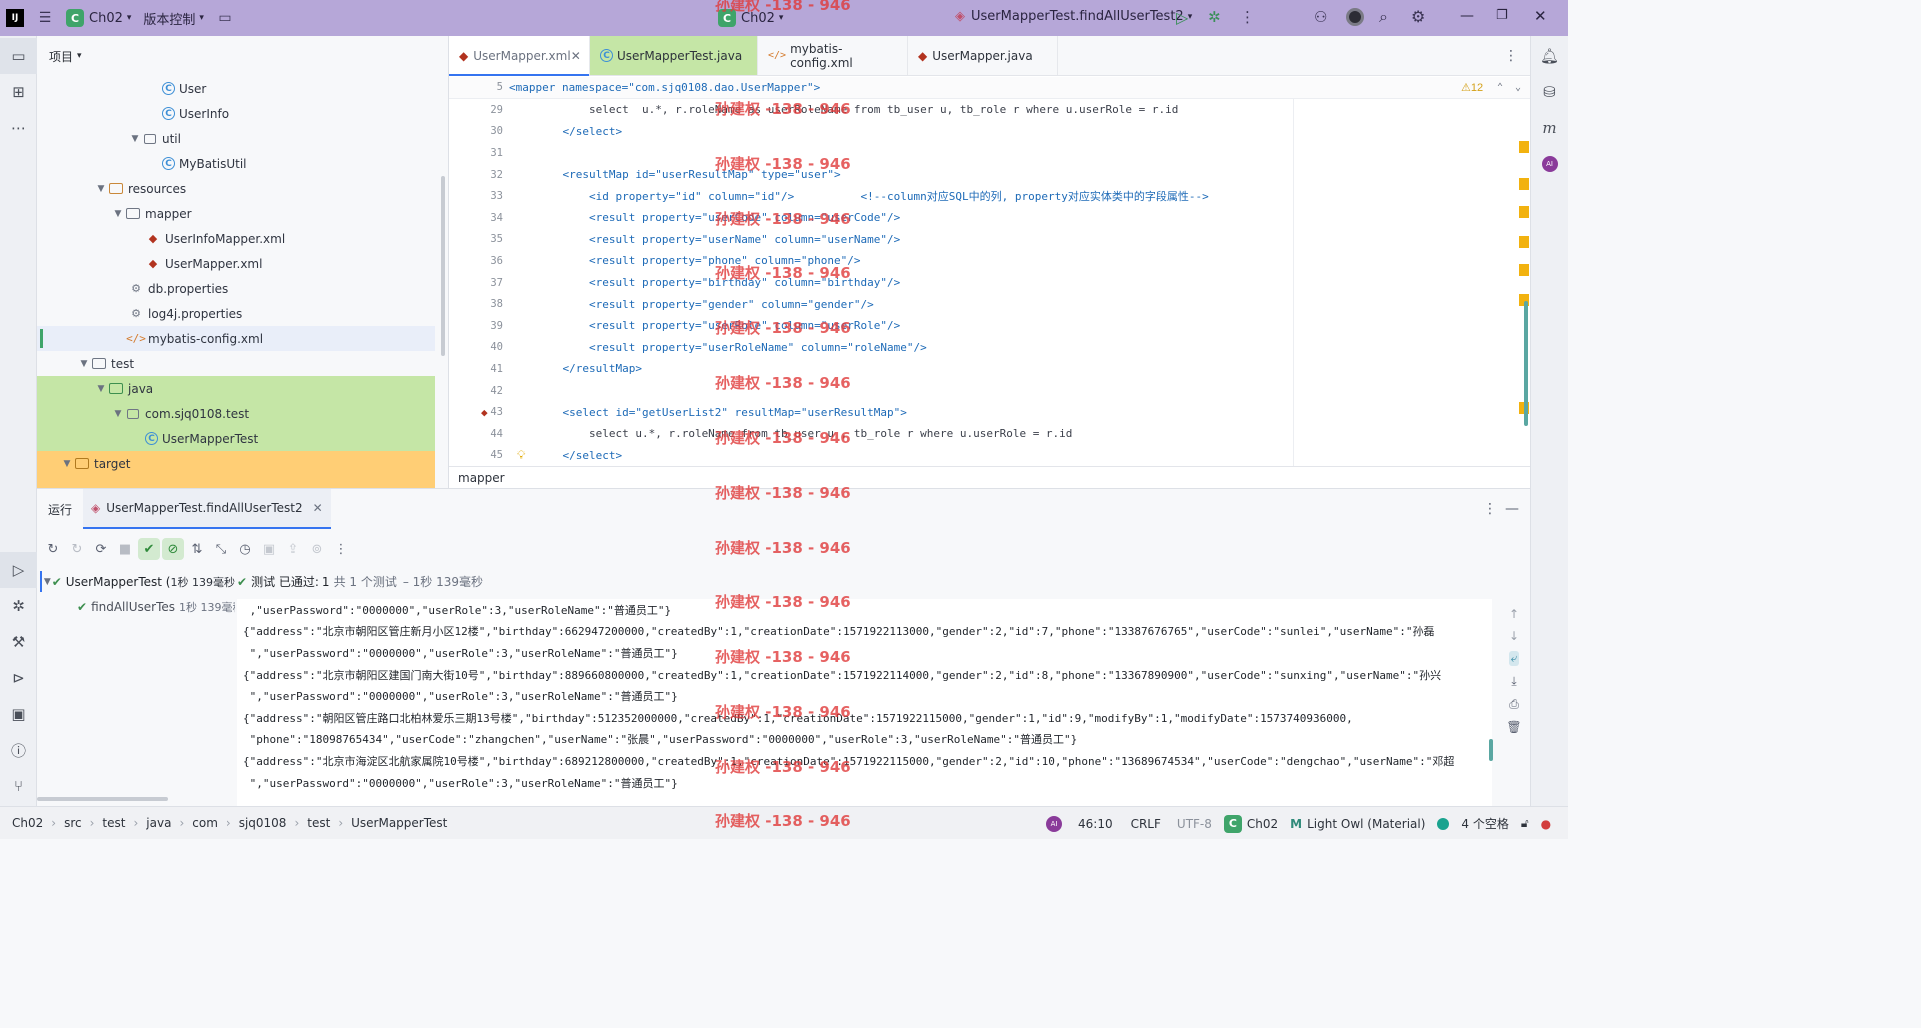 The image size is (1921, 1028). Describe the element at coordinates (1514, 614) in the screenshot. I see `scroll-up-button: ↑` at that location.